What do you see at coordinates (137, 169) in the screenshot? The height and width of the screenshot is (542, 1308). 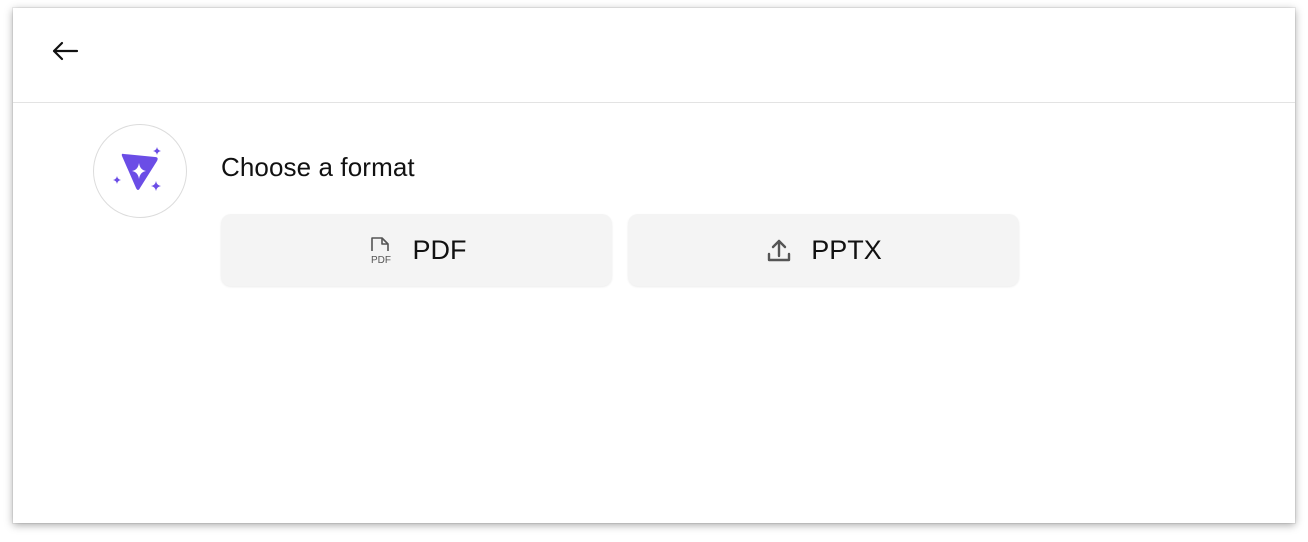 I see `sparkle-play-icon` at bounding box center [137, 169].